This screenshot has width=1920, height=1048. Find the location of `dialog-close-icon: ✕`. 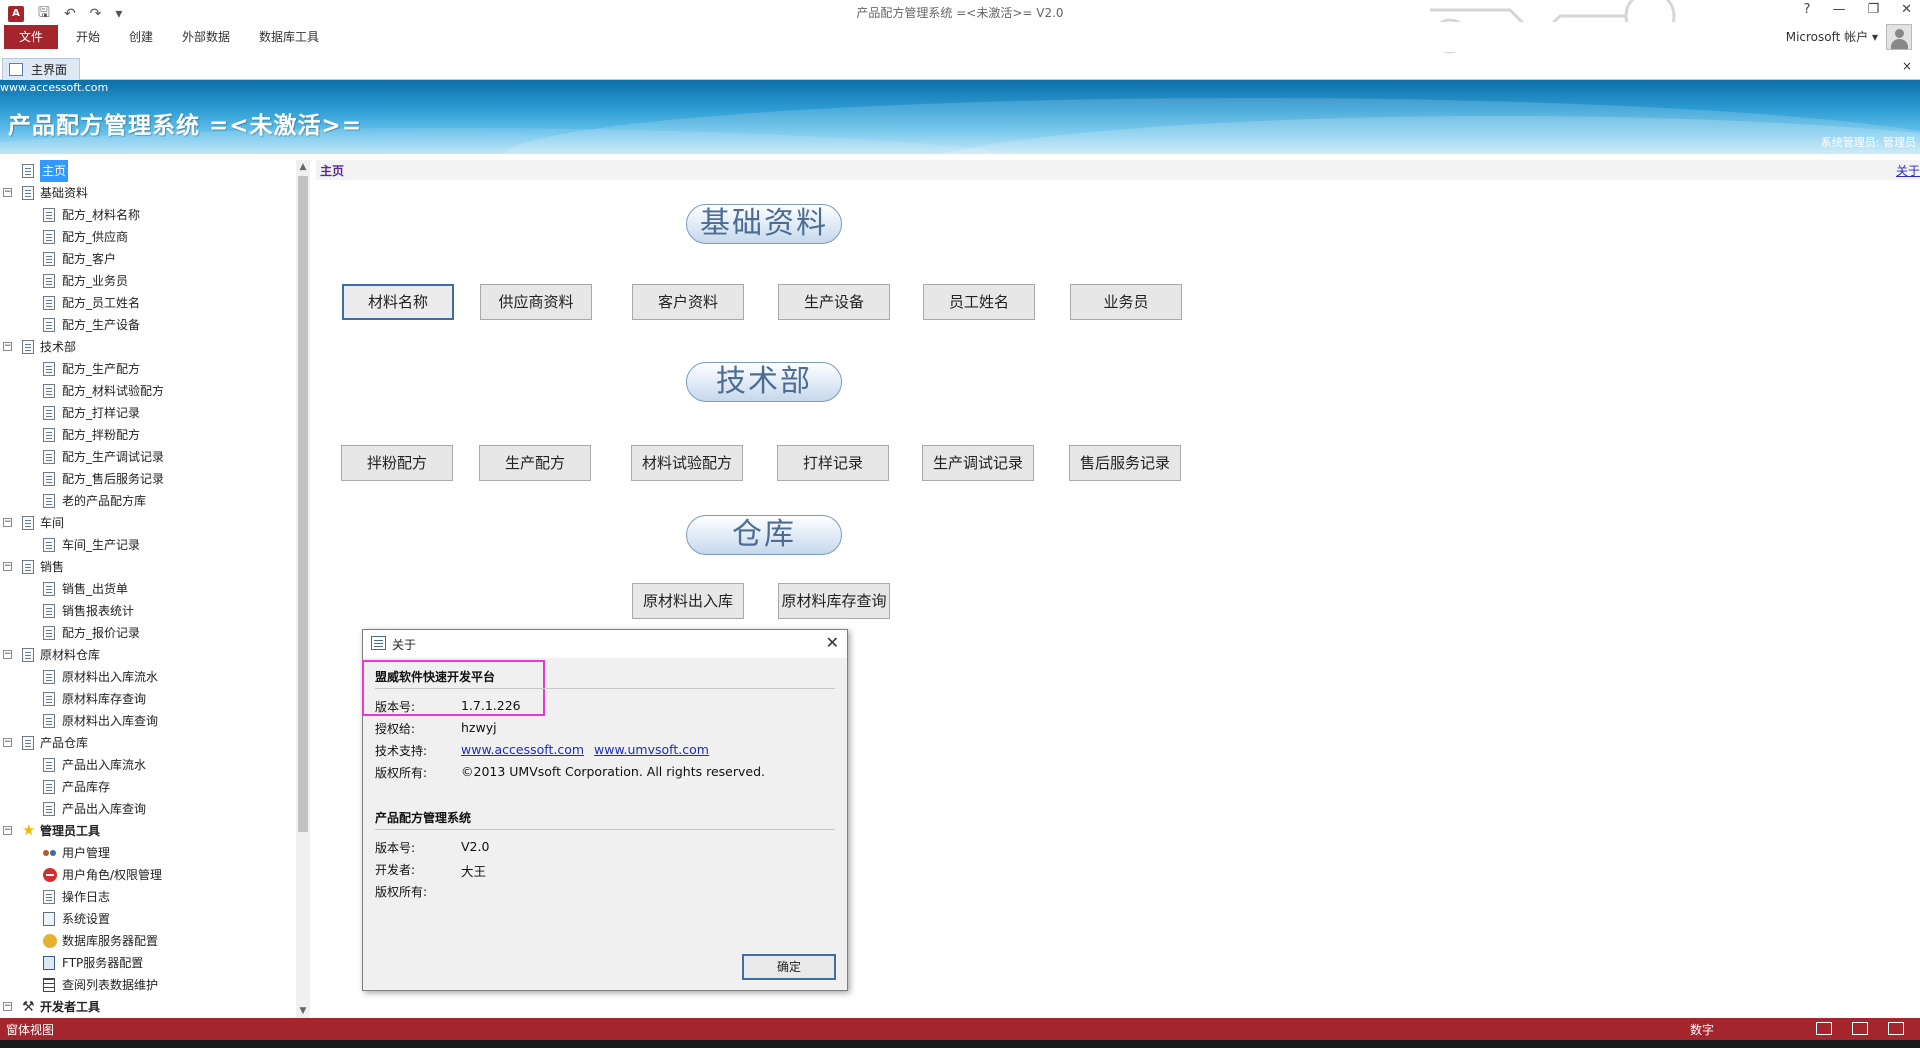

dialog-close-icon: ✕ is located at coordinates (832, 642).